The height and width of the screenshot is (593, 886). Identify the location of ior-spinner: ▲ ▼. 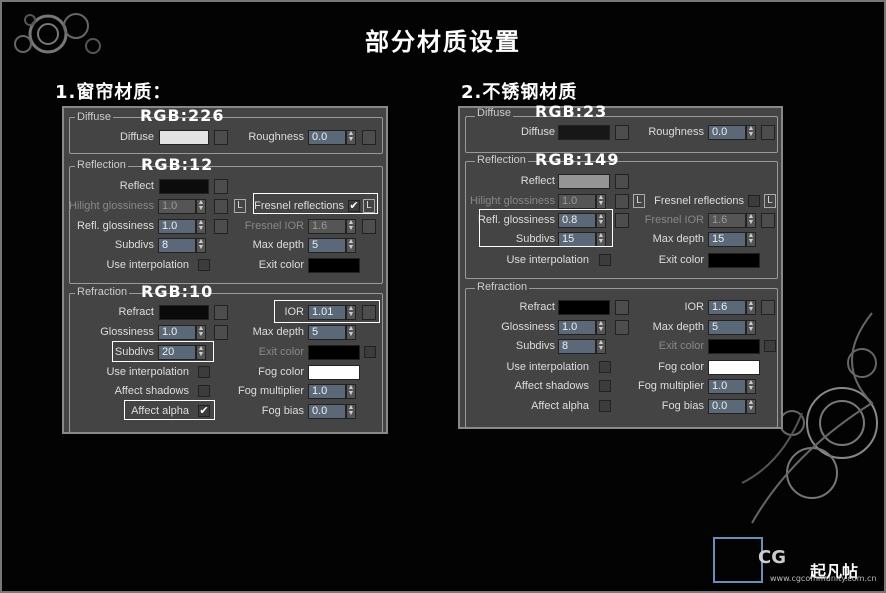
(751, 307).